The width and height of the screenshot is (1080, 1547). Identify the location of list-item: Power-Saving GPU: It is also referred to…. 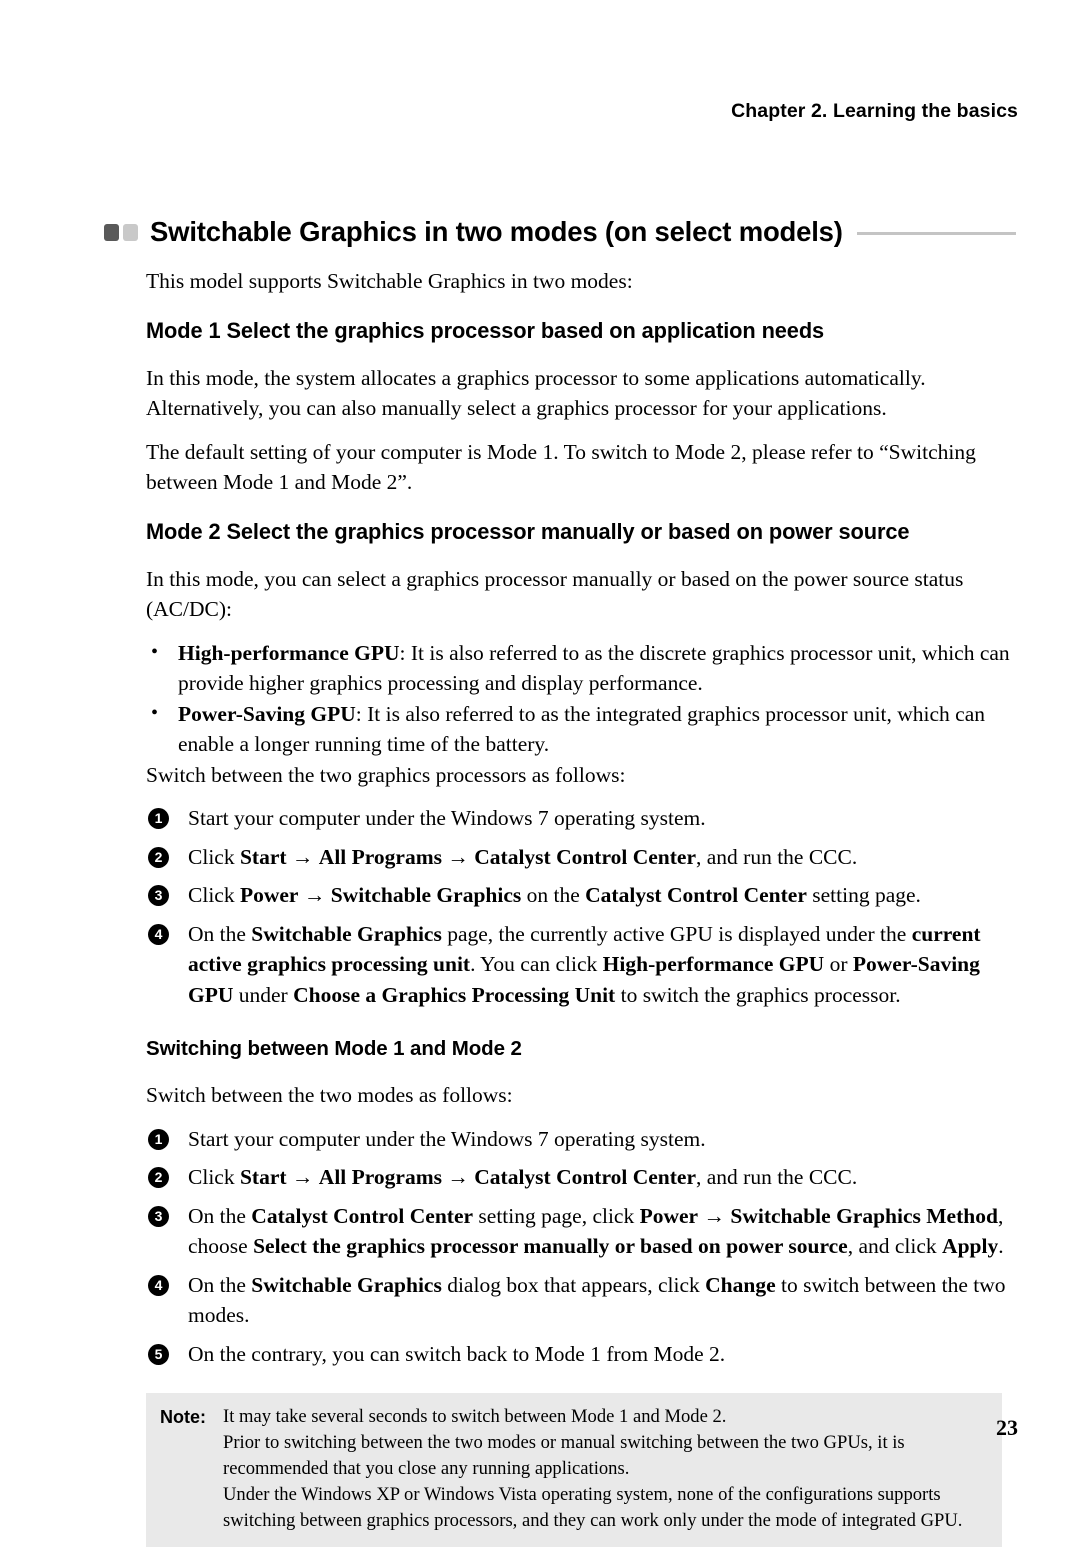
(580, 729).